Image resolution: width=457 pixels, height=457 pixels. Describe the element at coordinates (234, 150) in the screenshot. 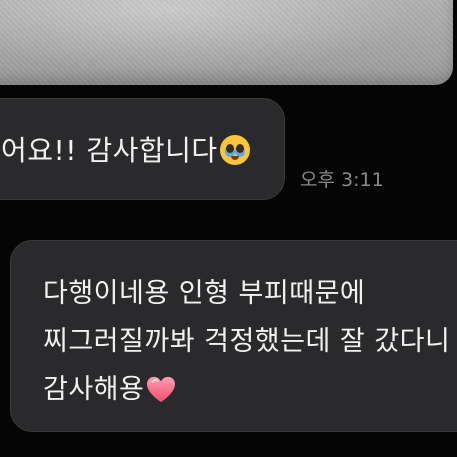

I see `pleading-face-icon` at that location.